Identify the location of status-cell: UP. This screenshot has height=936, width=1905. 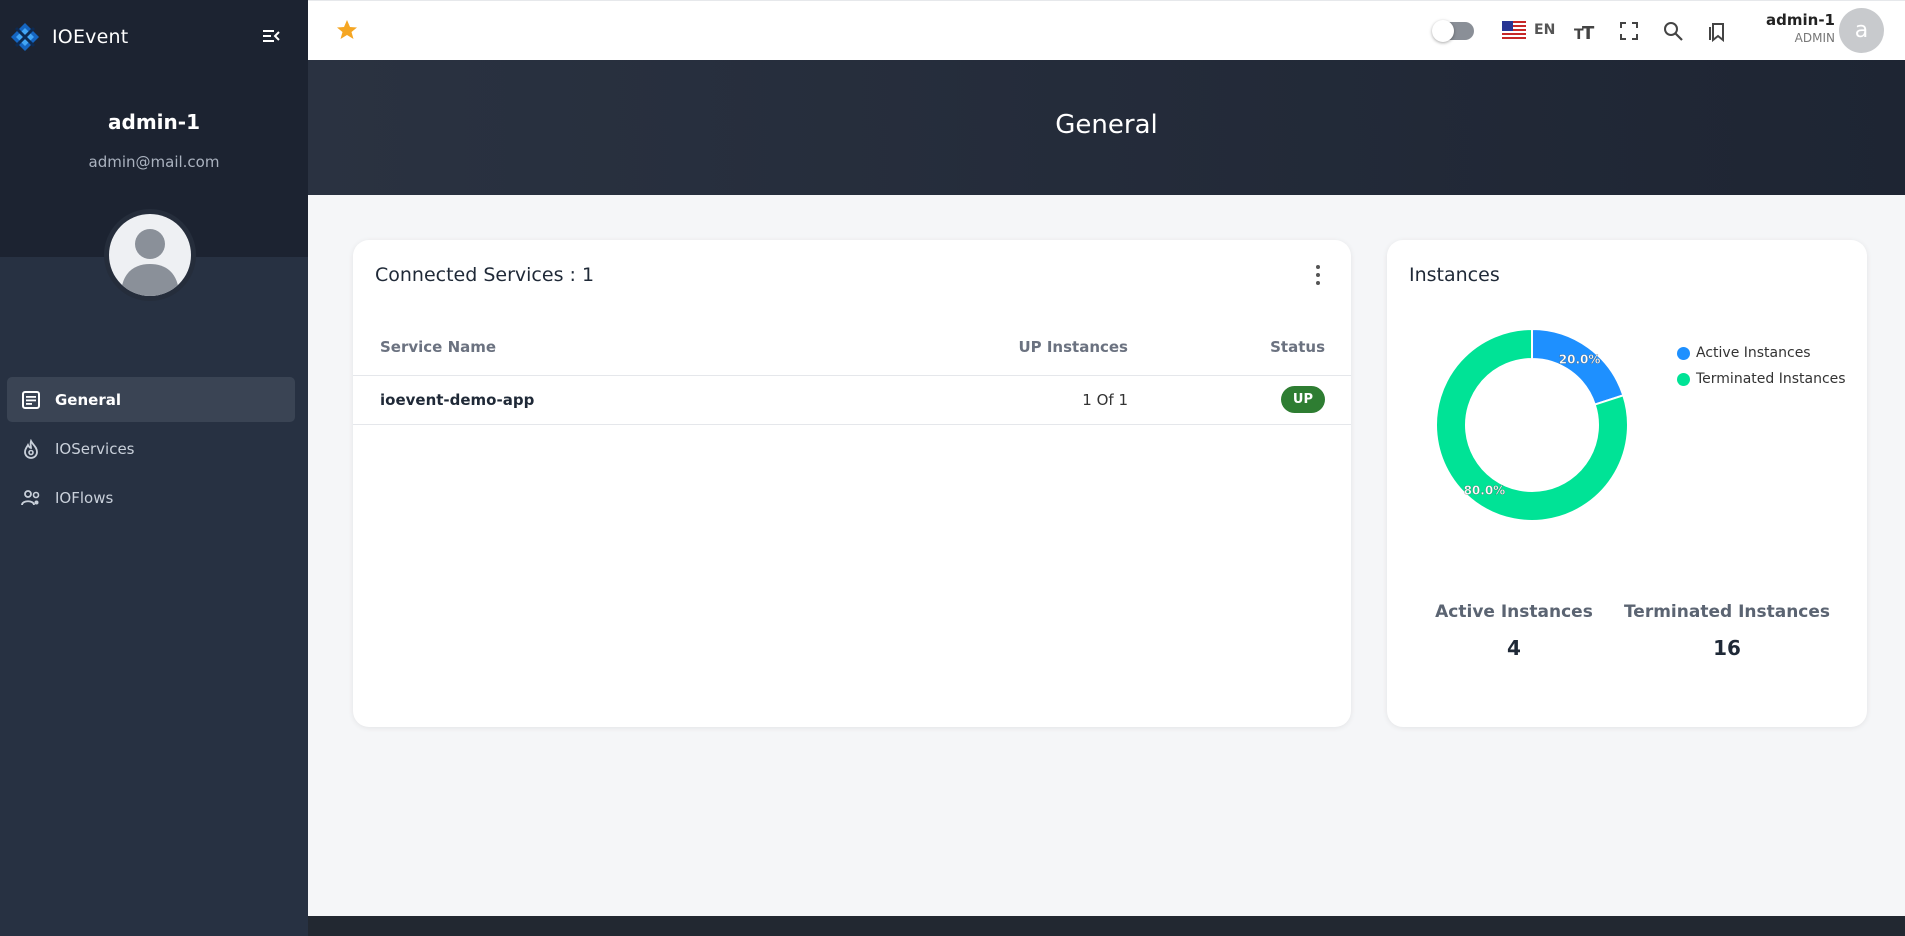
(1239, 400).